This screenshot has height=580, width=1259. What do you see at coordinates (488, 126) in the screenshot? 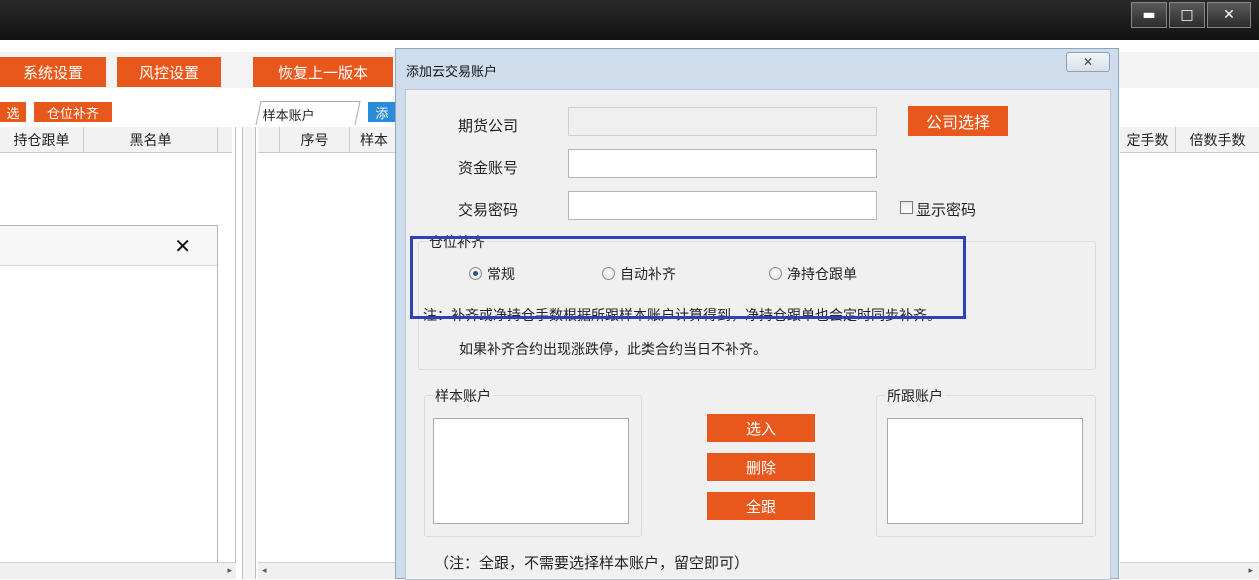
I see `futures-company-label: 期货公司` at bounding box center [488, 126].